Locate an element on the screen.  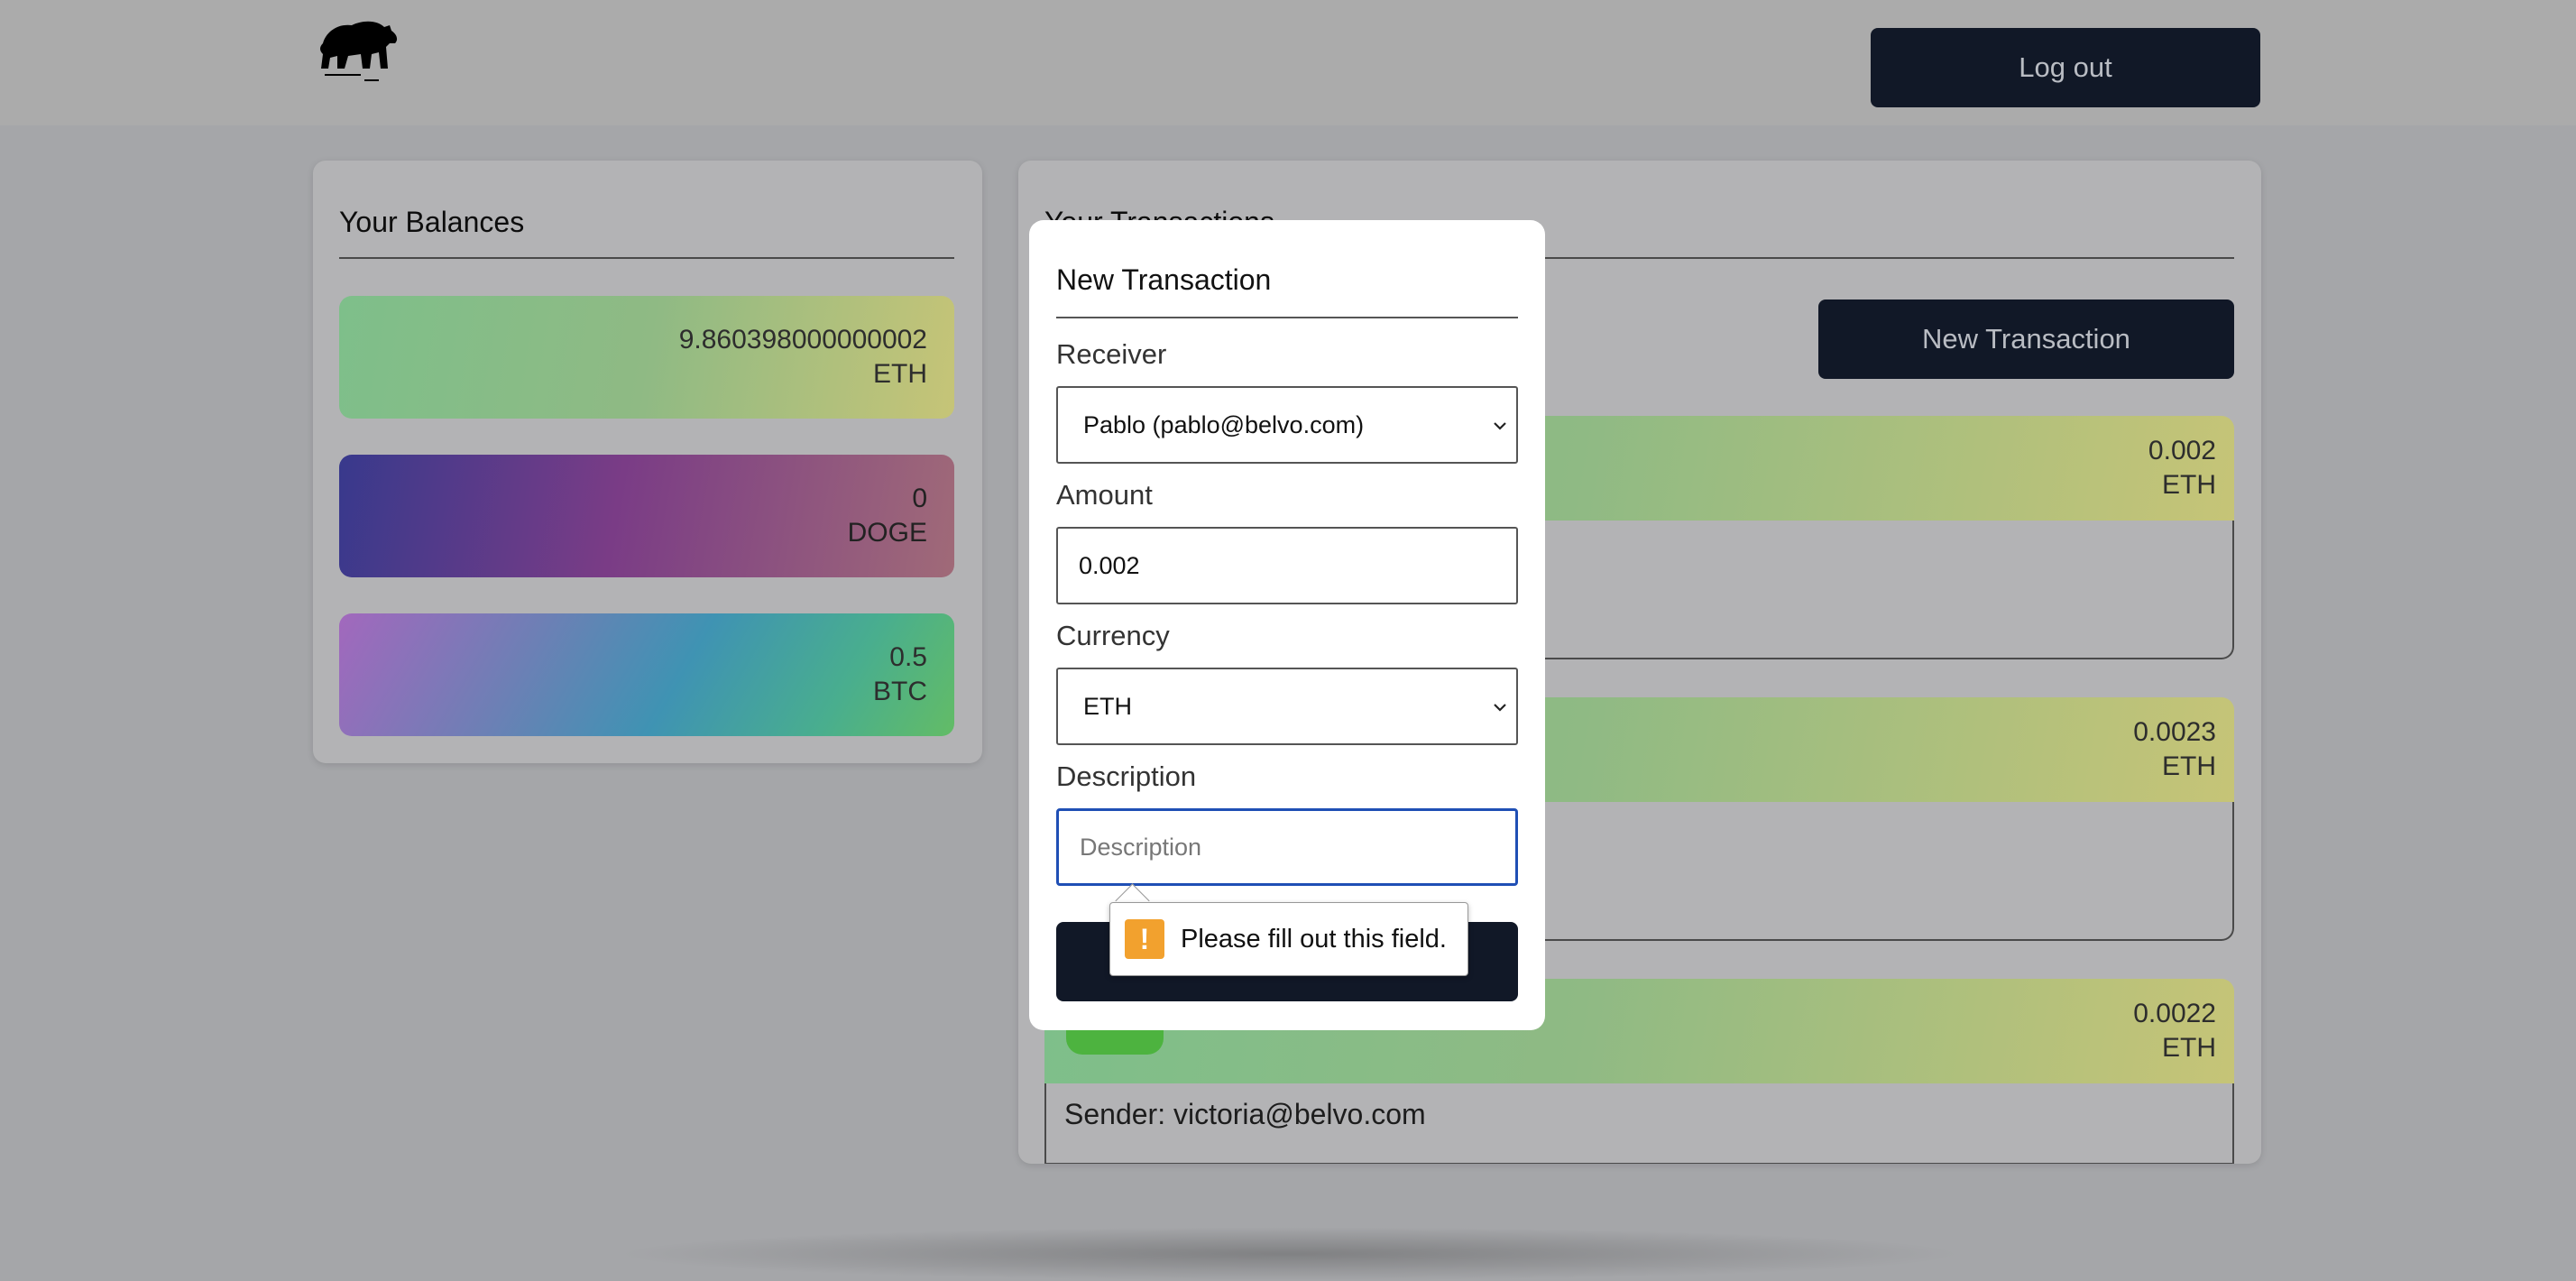
balance-card-doge: 0 DOGE is located at coordinates (646, 516).